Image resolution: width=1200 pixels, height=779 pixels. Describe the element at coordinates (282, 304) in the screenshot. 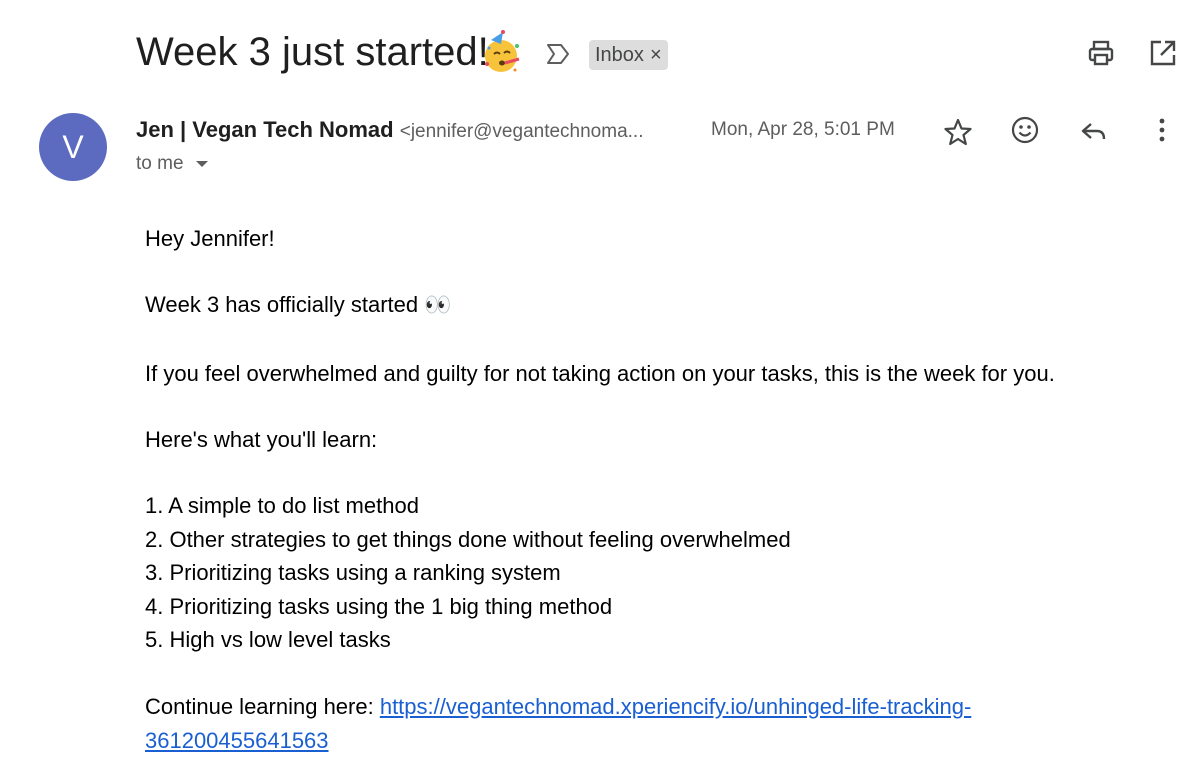

I see `week-line-text: Week 3 has officially started` at that location.